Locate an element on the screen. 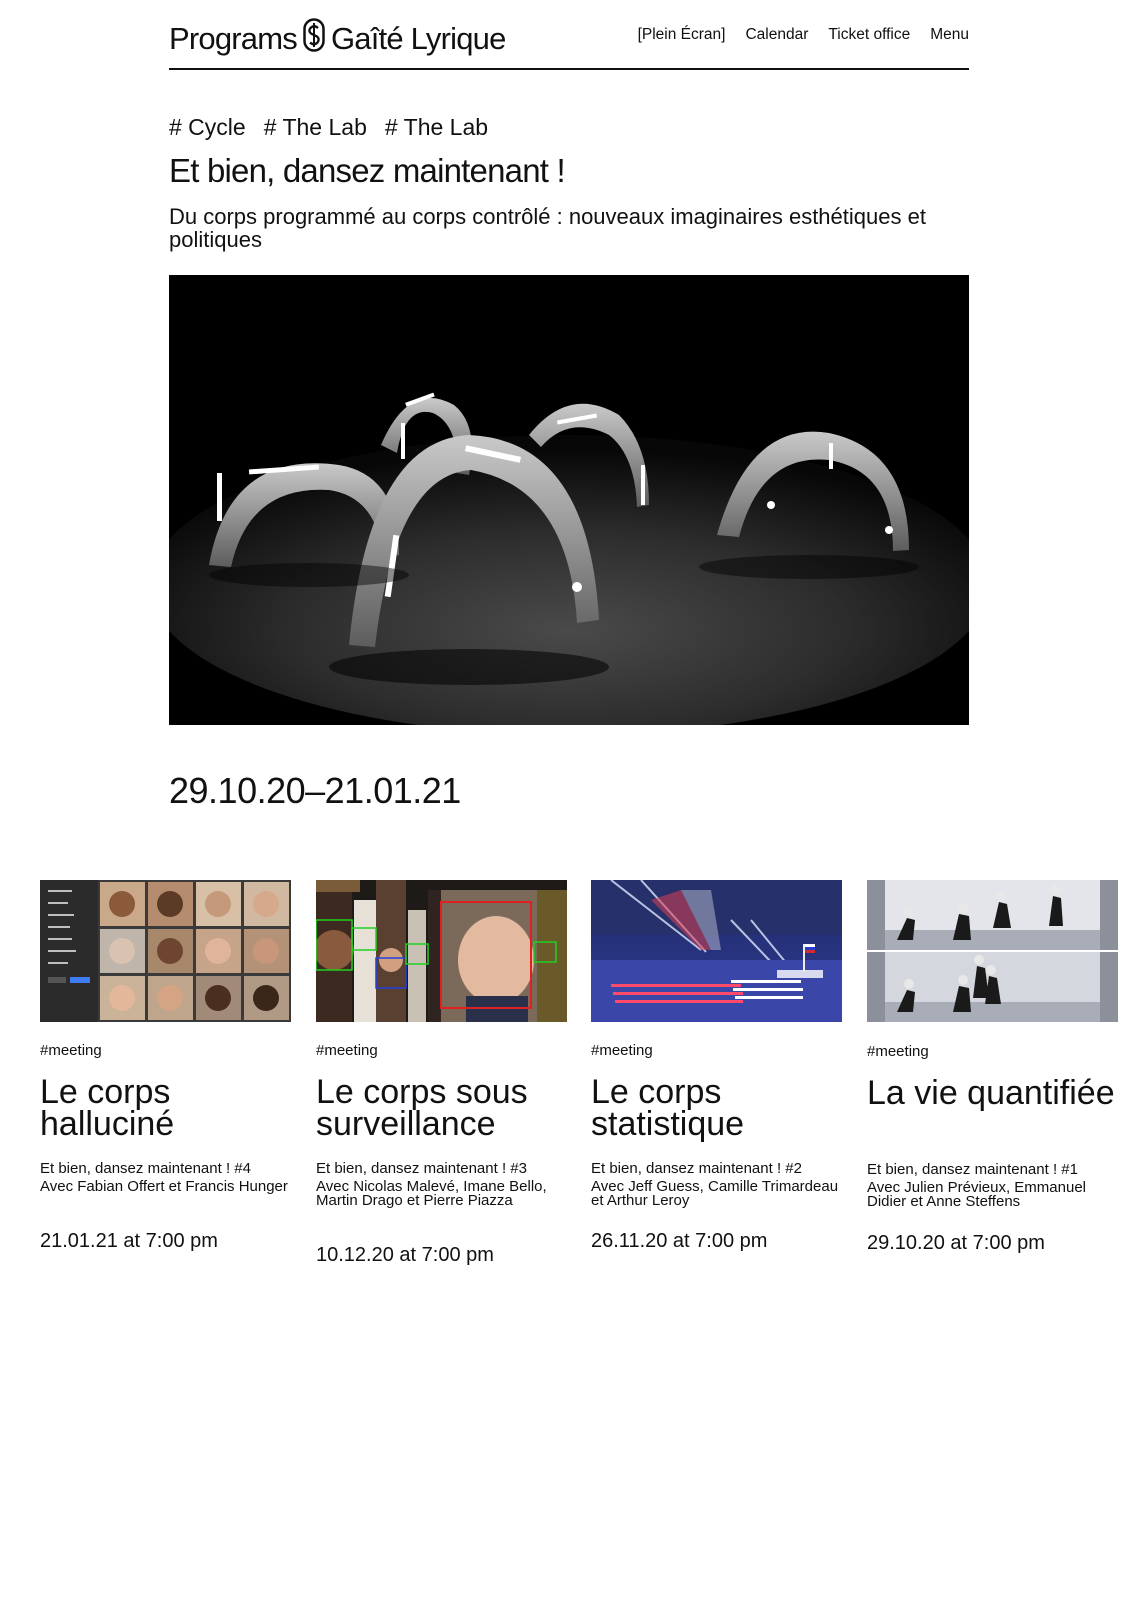 The image size is (1132, 1600). tag-cycle: # Cycle is located at coordinates (207, 127).